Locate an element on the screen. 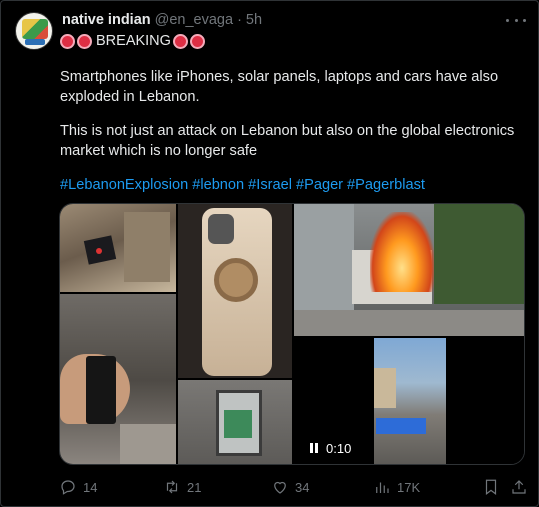  breaking-line: BREAKING is located at coordinates (133, 41).